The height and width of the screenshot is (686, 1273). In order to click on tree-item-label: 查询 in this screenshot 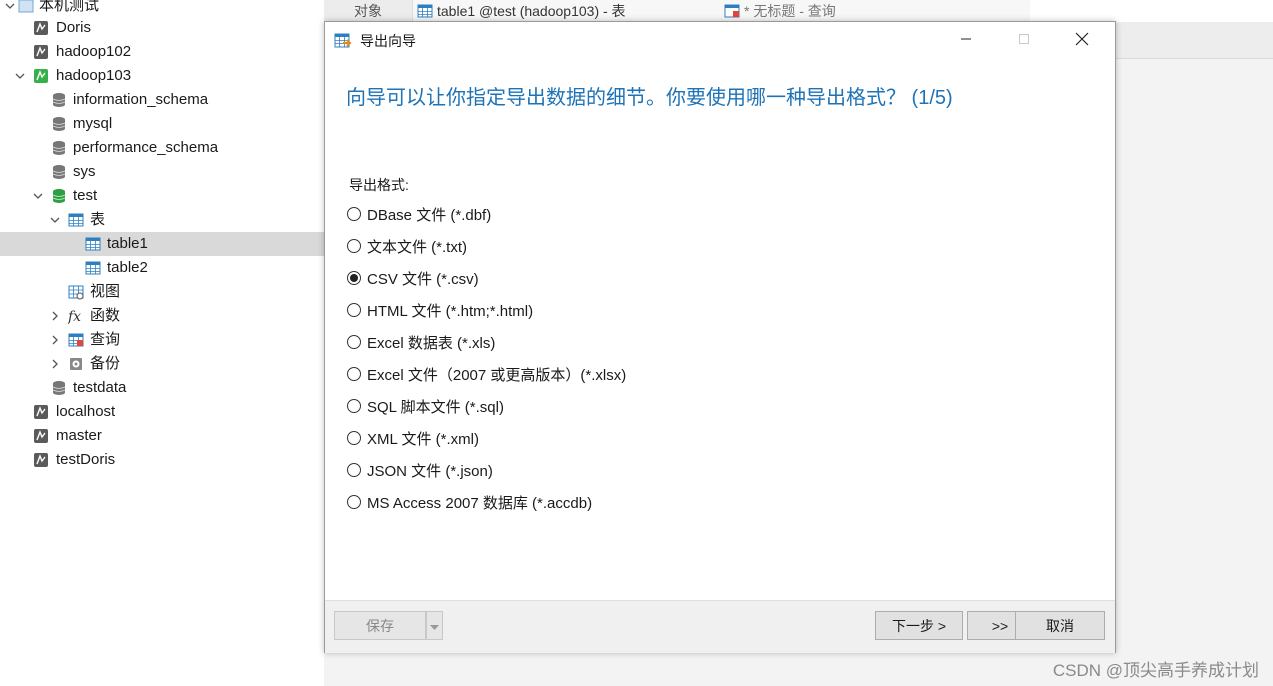, I will do `click(105, 339)`.